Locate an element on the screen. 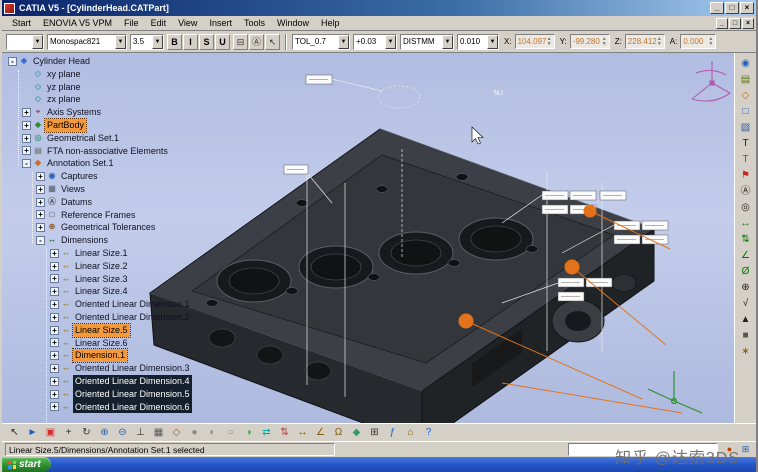  tree-item-label: Annotation Set.1 is located at coordinates (80, 163).